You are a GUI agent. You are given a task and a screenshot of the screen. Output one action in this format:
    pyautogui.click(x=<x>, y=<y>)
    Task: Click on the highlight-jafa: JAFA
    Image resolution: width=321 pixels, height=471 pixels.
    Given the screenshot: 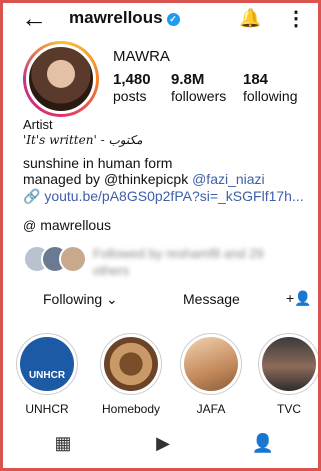 What is the action you would take?
    pyautogui.click(x=211, y=374)
    